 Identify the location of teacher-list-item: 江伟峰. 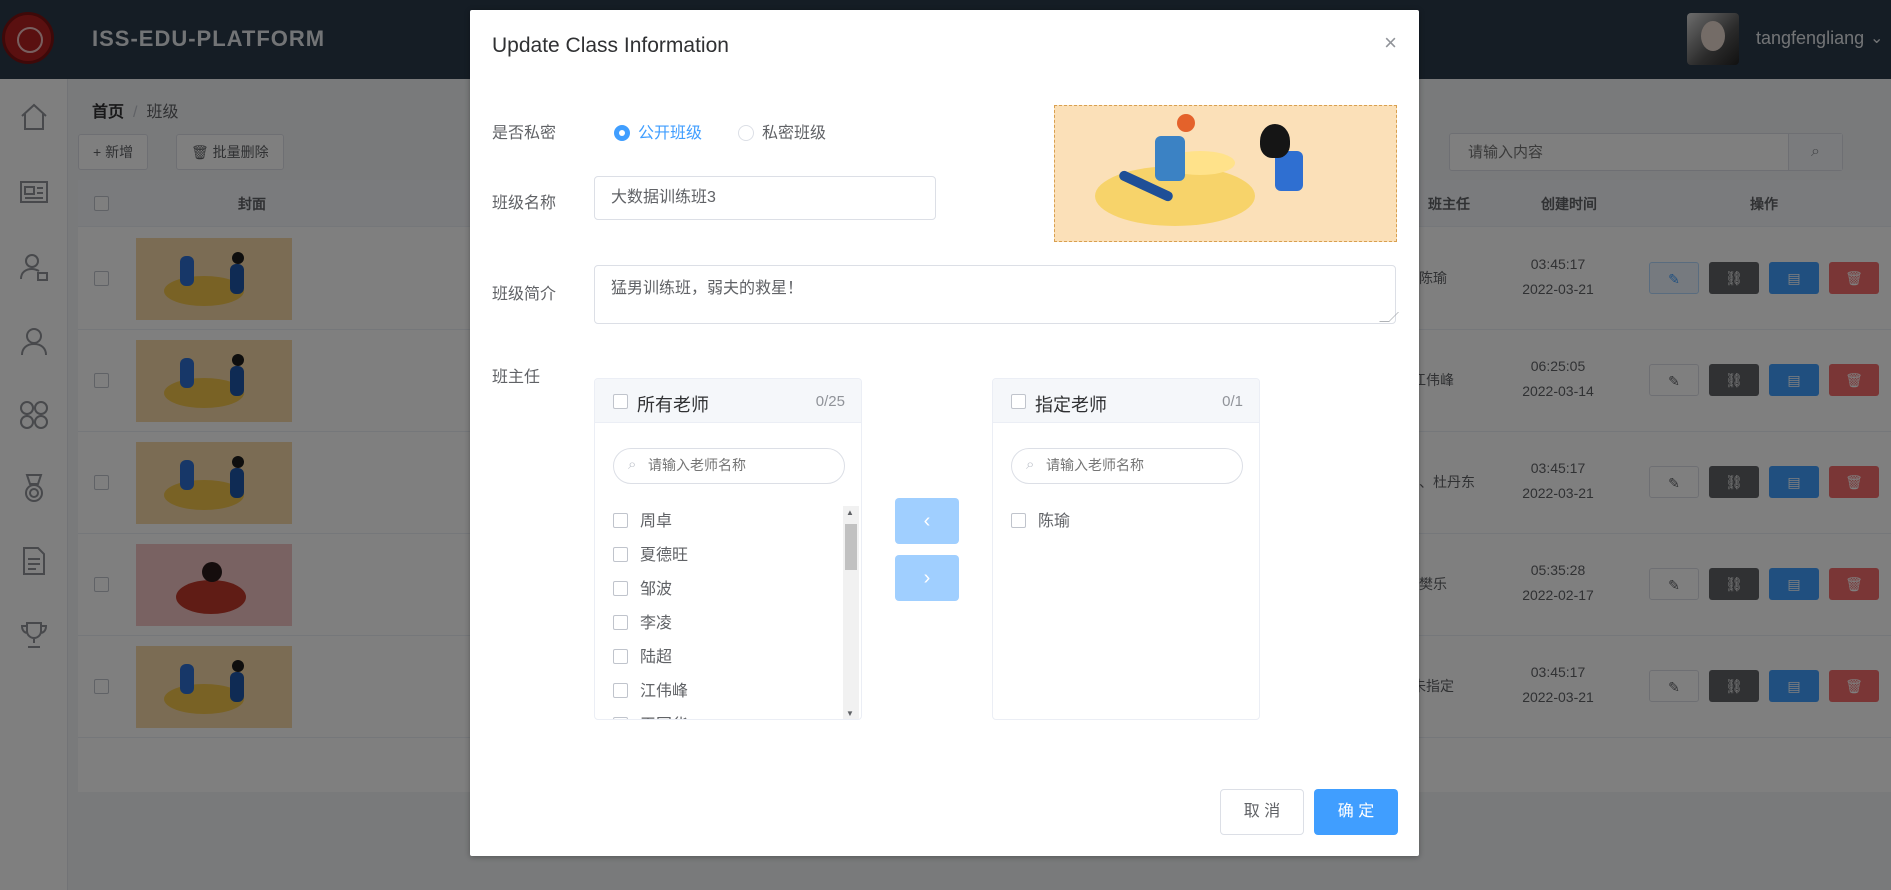
(651, 688).